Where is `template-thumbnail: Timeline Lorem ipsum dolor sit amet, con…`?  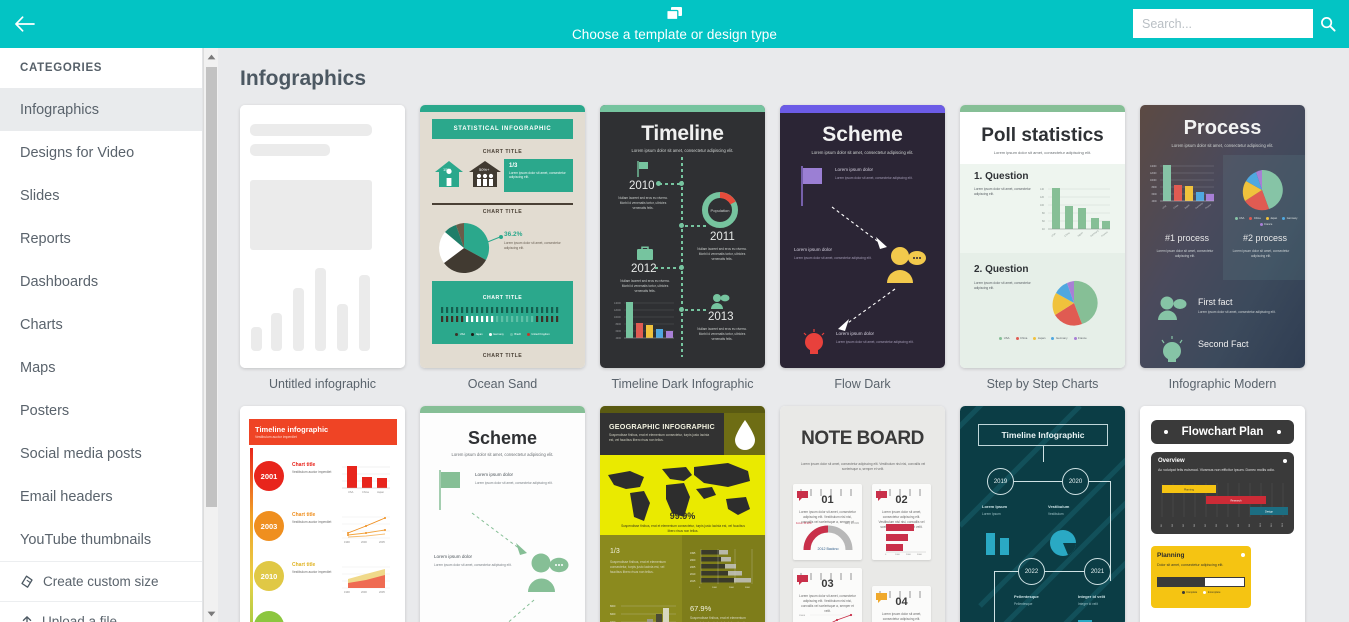 template-thumbnail: Timeline Lorem ipsum dolor sit amet, con… is located at coordinates (682, 236).